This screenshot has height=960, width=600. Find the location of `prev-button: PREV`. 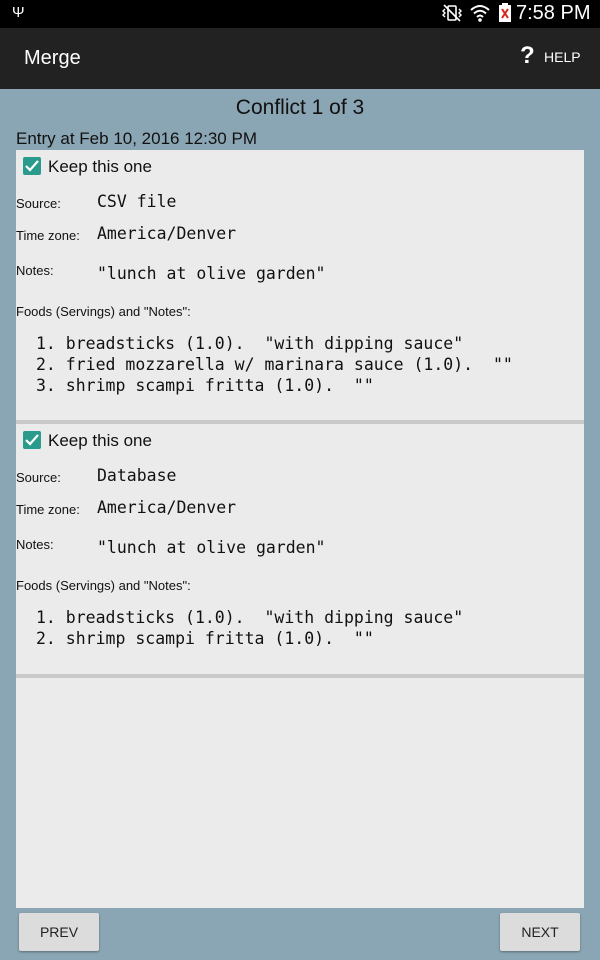

prev-button: PREV is located at coordinates (59, 932).